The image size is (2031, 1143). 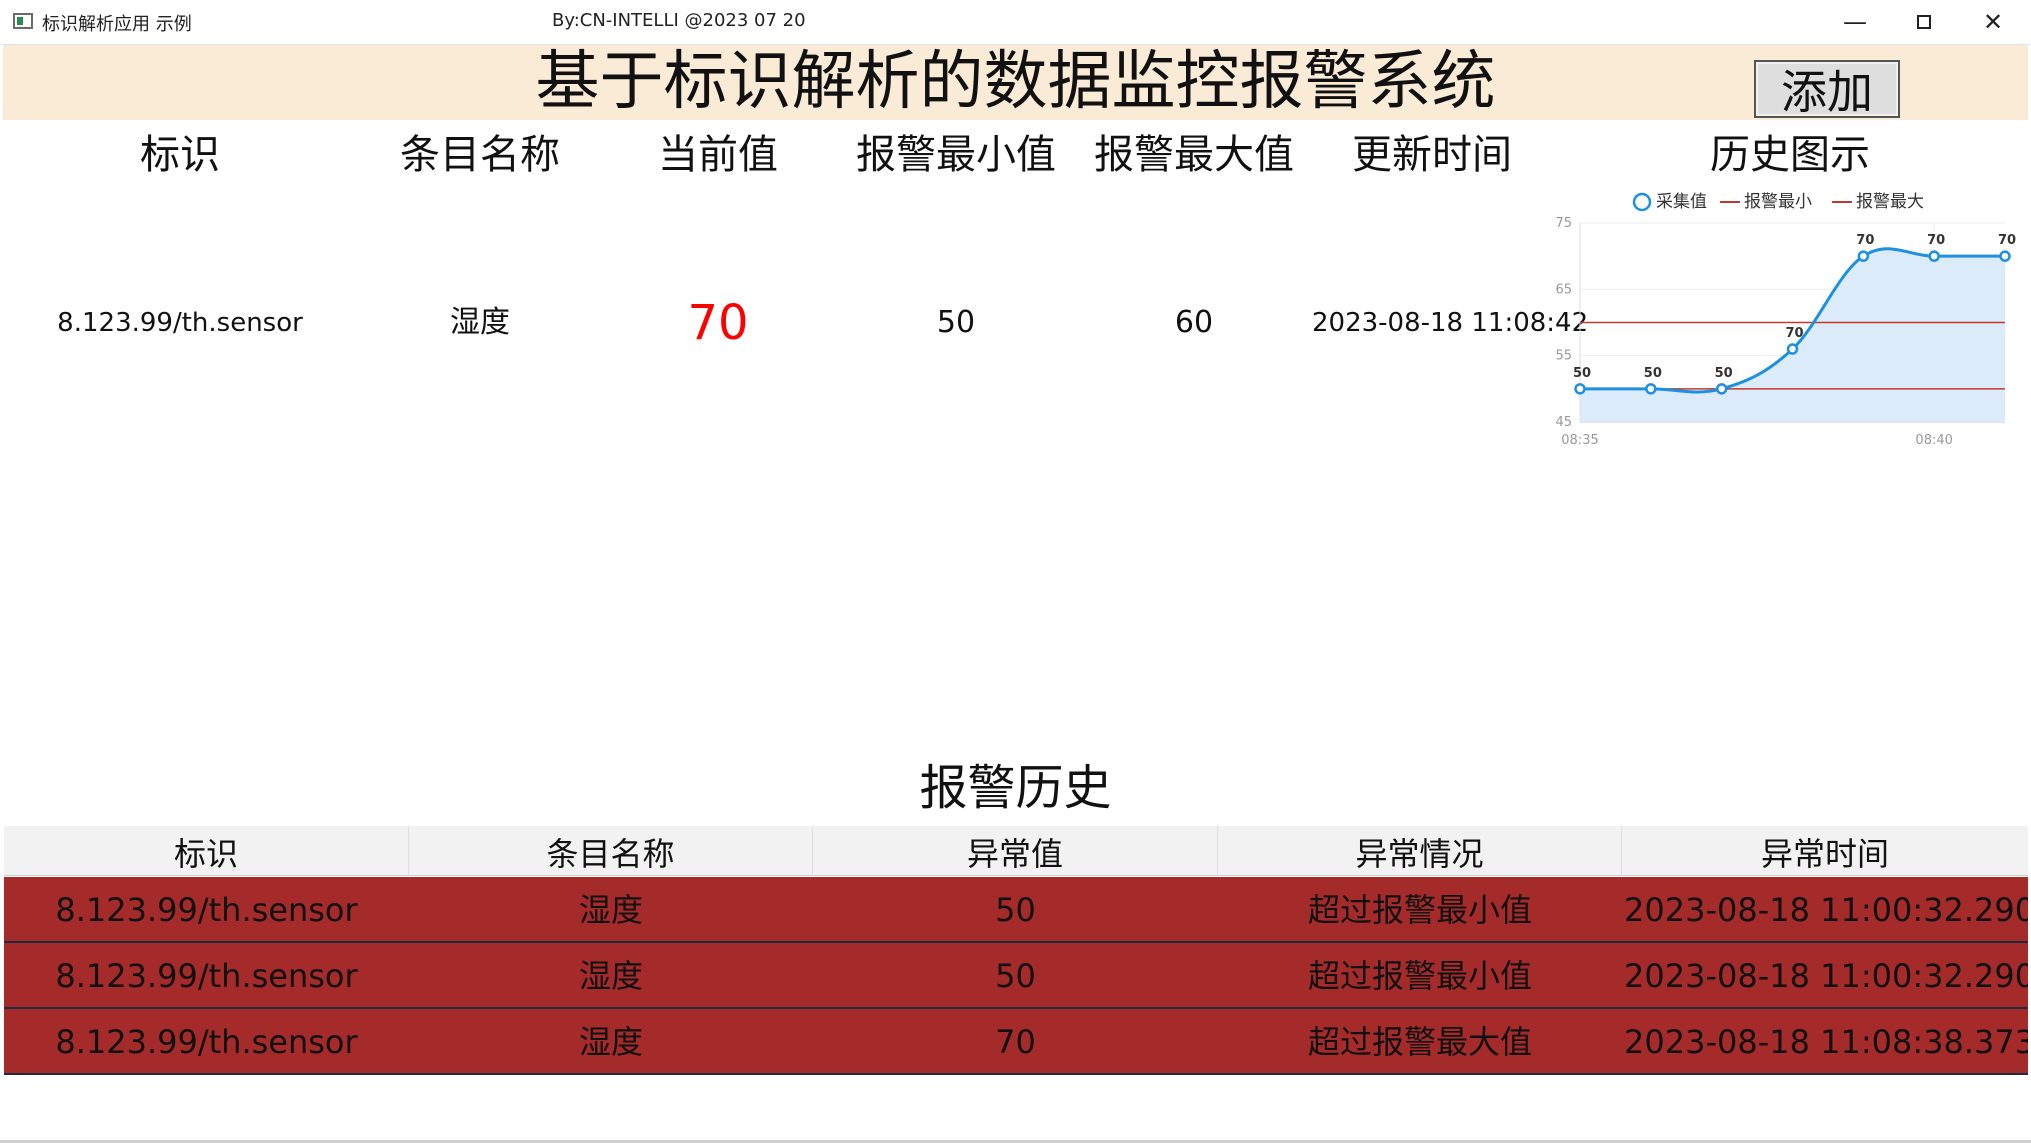 I want to click on alarm-history-title: 报警历史, so click(x=1015, y=788).